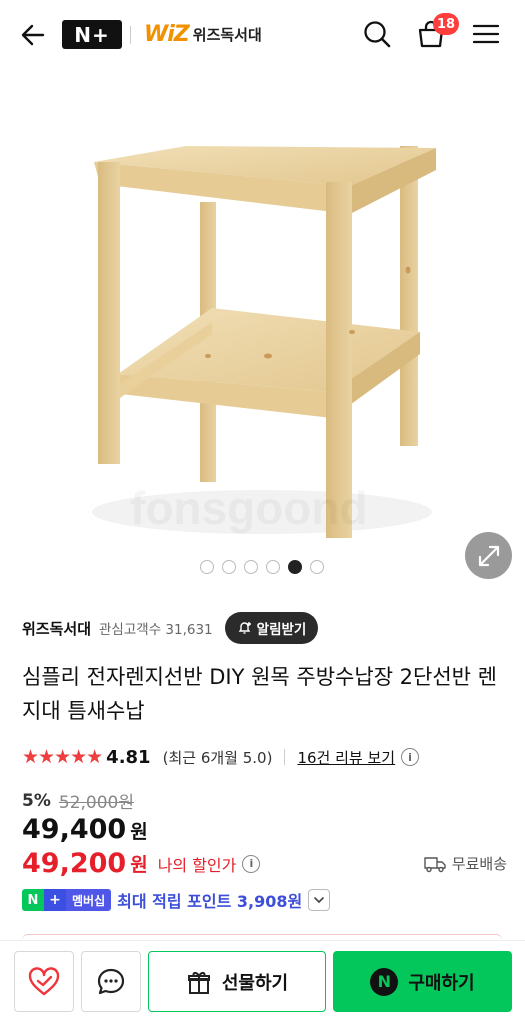  I want to click on rating-recent: (최근 6개월 5.0), so click(217, 757).